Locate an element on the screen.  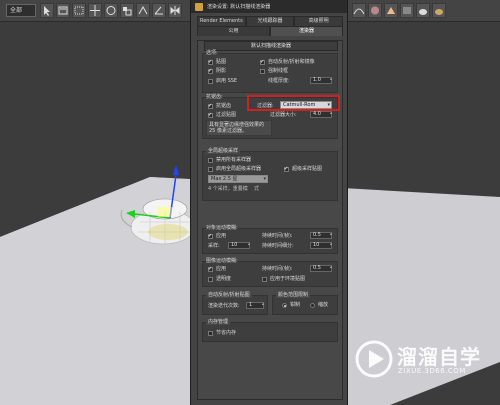
auto-reflect-maps-title: 自动反射/折射贴图 is located at coordinates (229, 295).